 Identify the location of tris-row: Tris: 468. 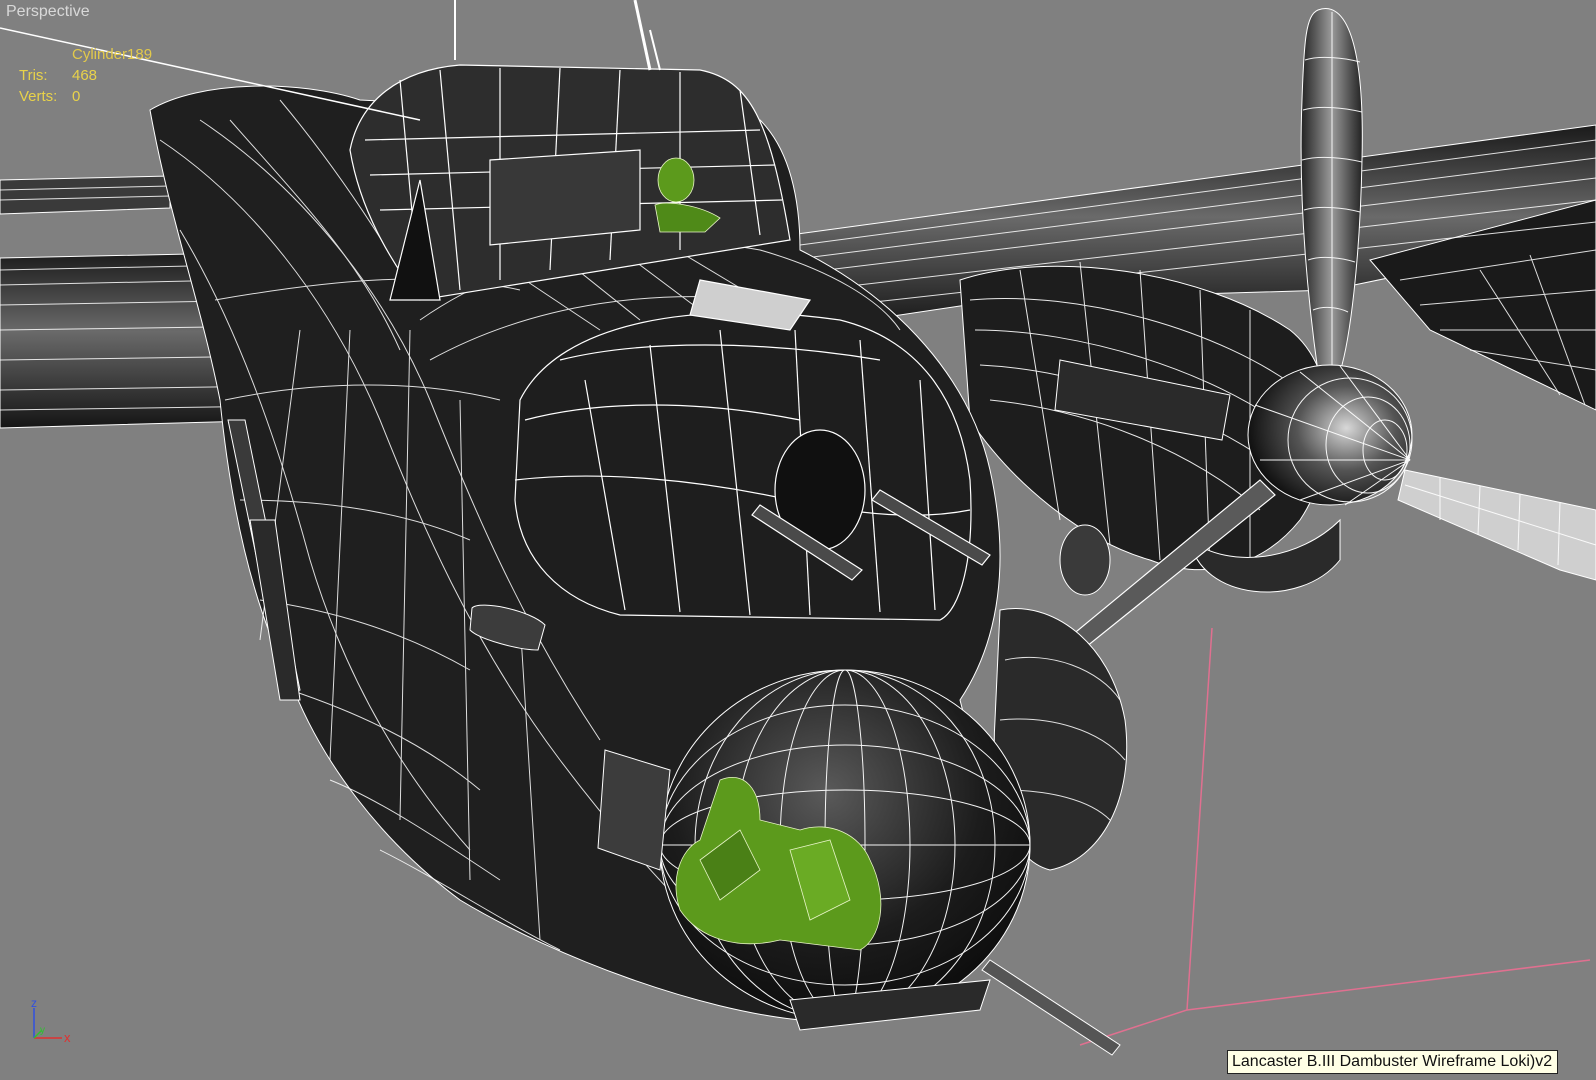
(85, 75).